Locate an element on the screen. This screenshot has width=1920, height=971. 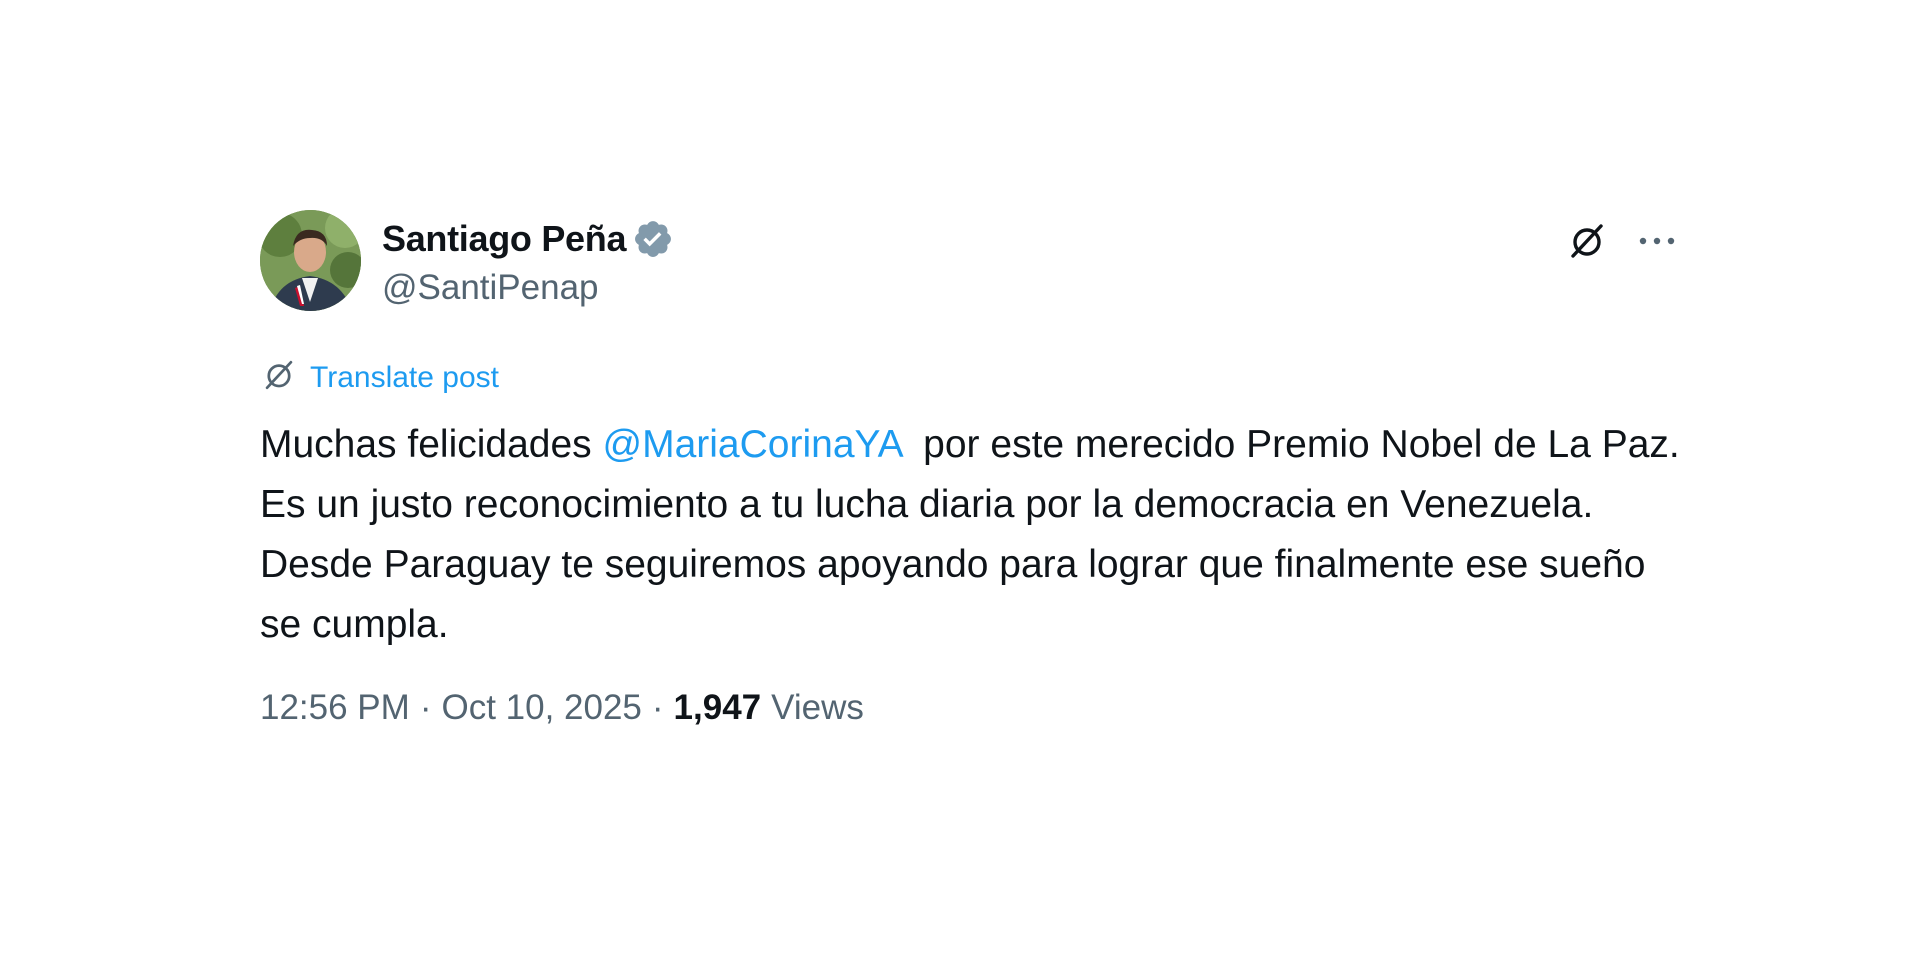
mention-link: @MariaCorinaYA is located at coordinates (752, 444).